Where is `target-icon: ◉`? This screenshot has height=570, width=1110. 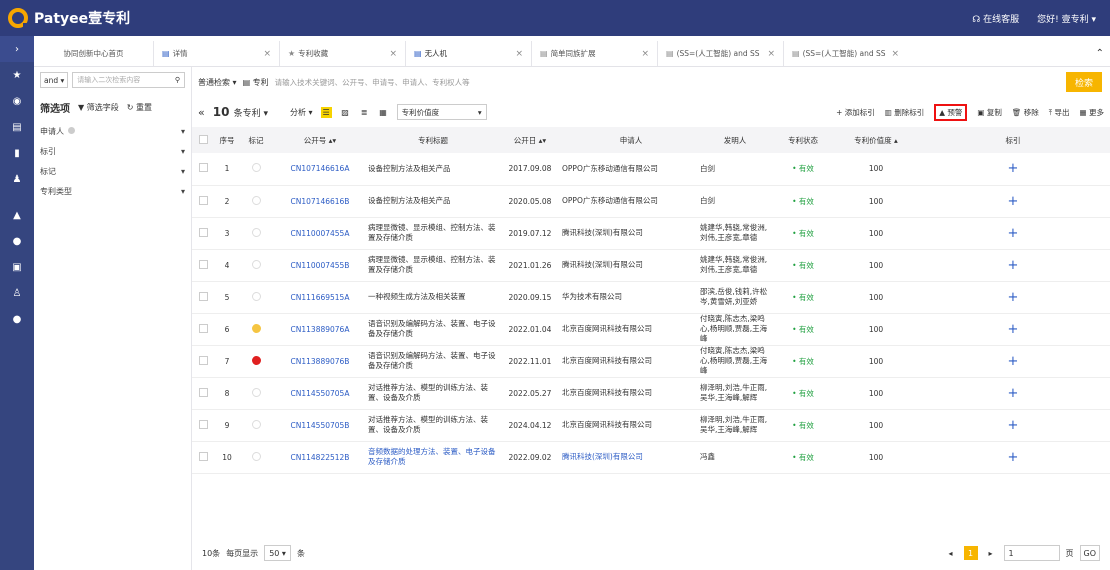
target-icon: ◉ is located at coordinates (17, 101).